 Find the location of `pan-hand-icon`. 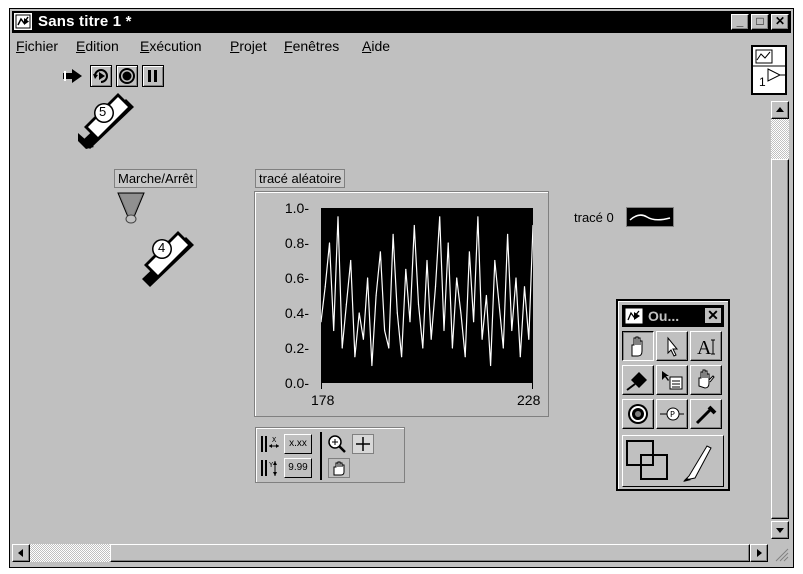

pan-hand-icon is located at coordinates (339, 468).